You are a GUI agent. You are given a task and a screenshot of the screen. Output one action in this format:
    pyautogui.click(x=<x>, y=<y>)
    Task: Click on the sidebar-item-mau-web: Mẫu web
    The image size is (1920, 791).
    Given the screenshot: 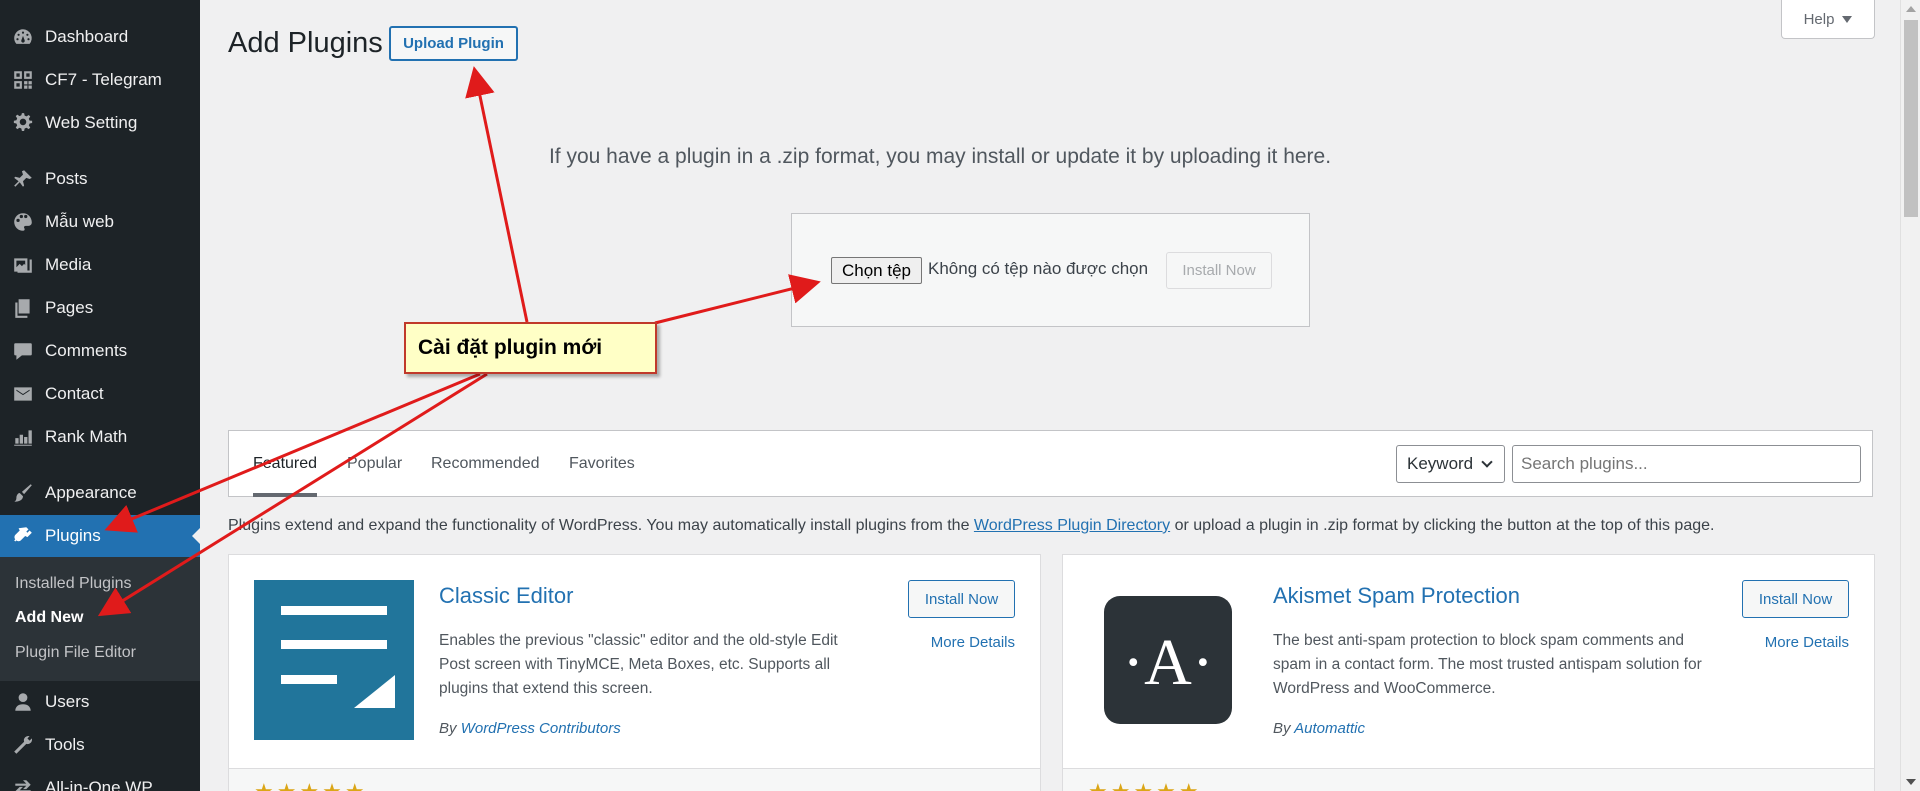 What is the action you would take?
    pyautogui.click(x=100, y=222)
    